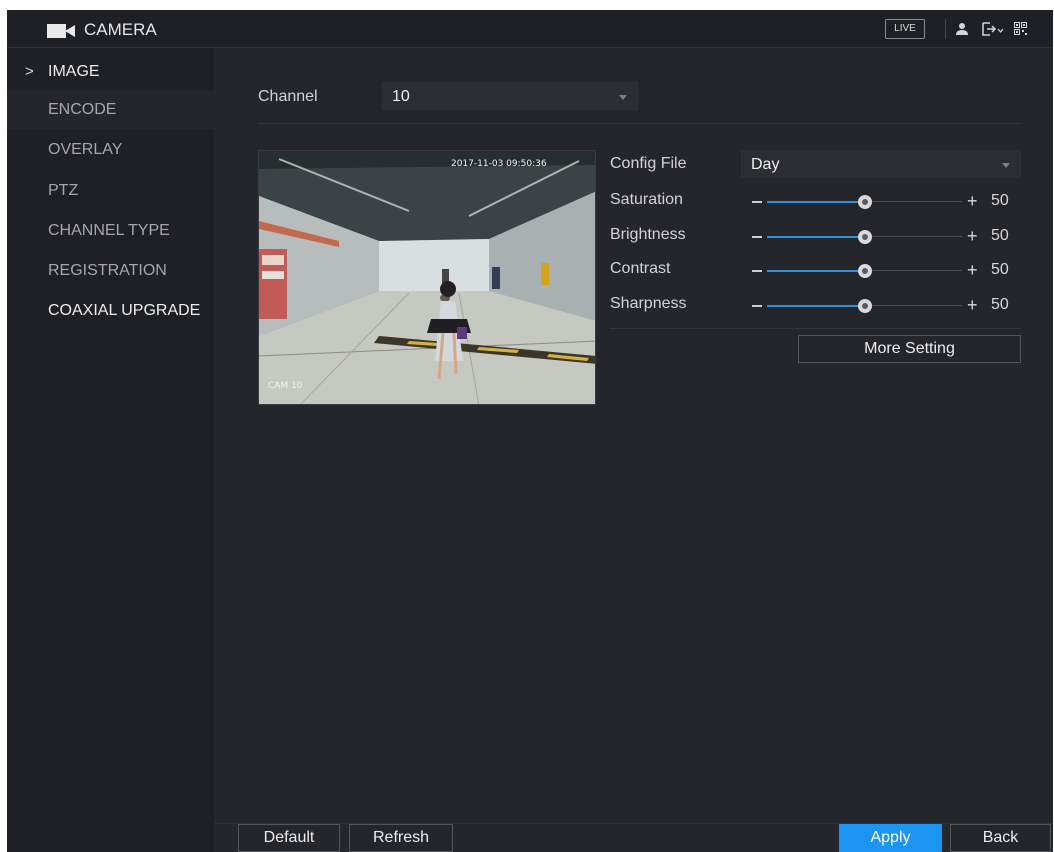  What do you see at coordinates (110, 72) in the screenshot?
I see `sidebar-item-image: > IMAGE` at bounding box center [110, 72].